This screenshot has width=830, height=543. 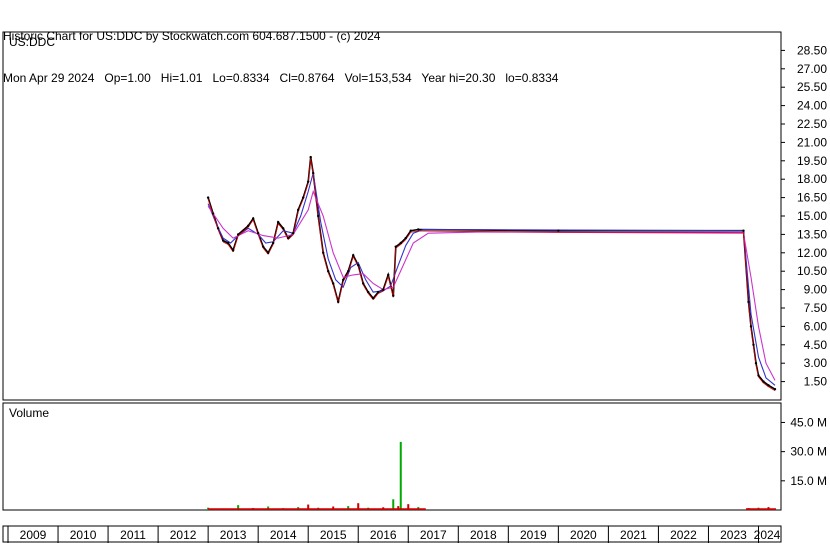 I want to click on year-tick-label: 2014, so click(x=283, y=535).